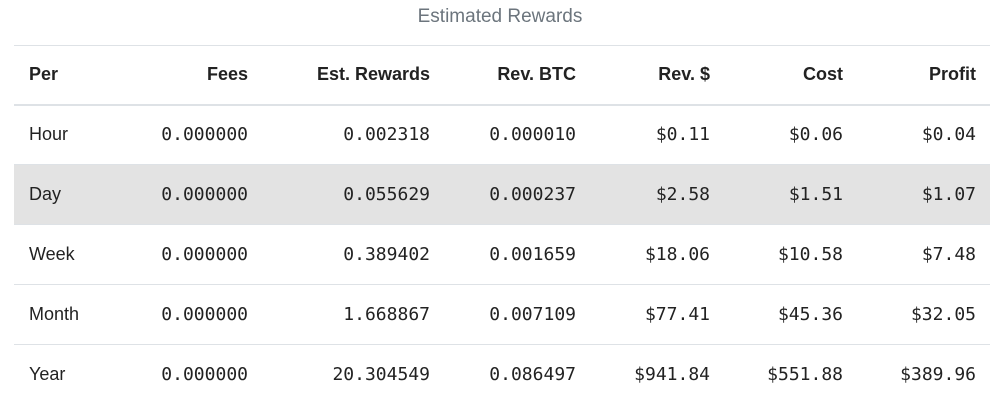 This screenshot has height=411, width=1000. What do you see at coordinates (500, 16) in the screenshot?
I see `table-caption: Estimated Rewards` at bounding box center [500, 16].